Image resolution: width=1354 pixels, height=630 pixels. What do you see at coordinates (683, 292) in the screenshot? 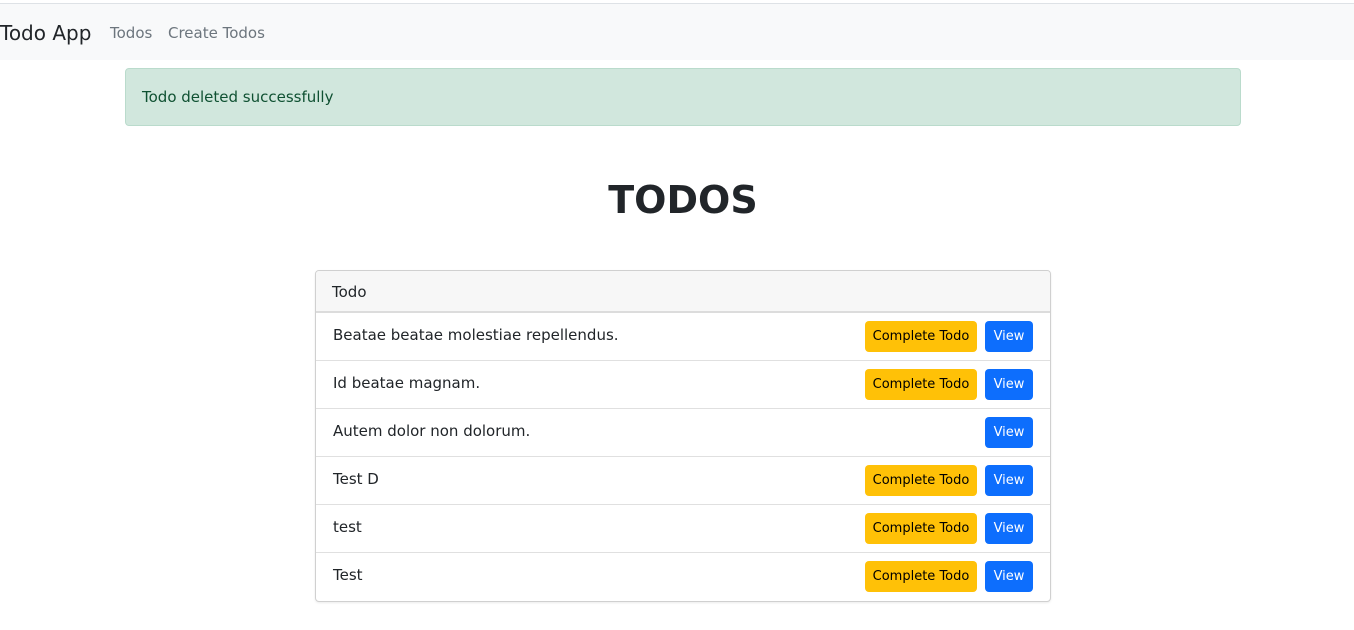
I see `table-header: Todo` at bounding box center [683, 292].